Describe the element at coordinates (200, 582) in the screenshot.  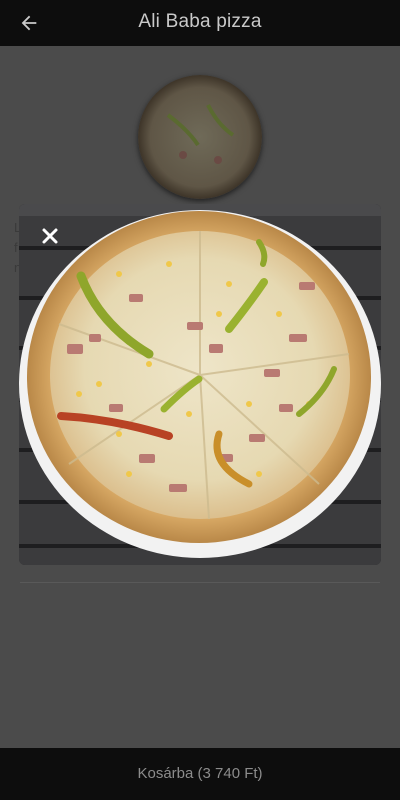
I see `divider` at that location.